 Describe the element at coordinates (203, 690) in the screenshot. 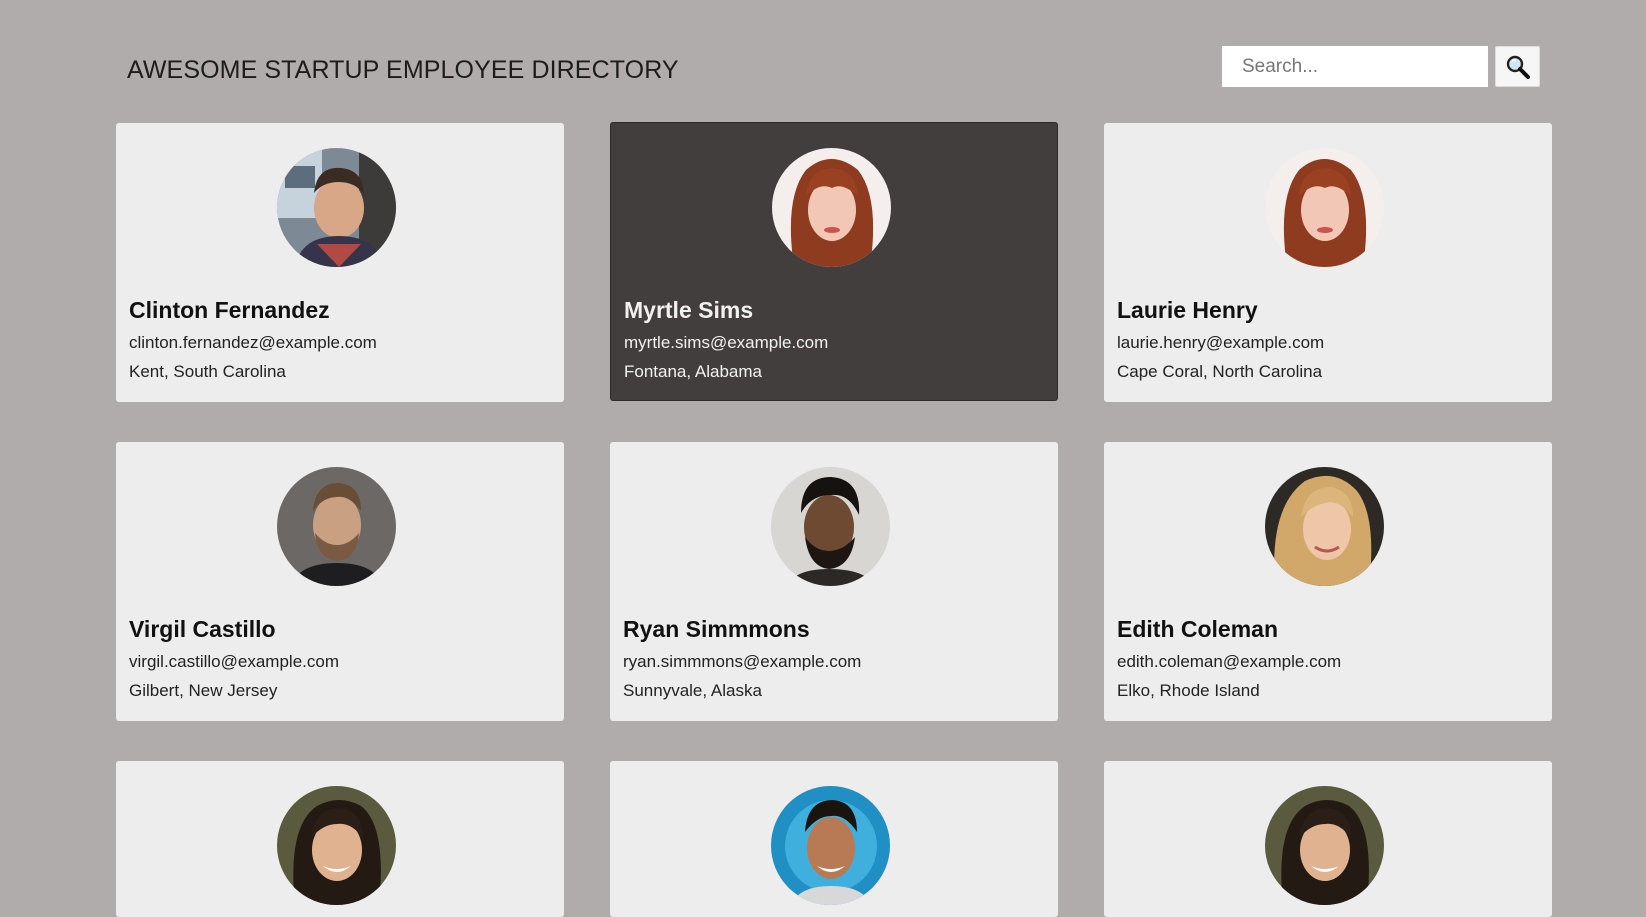

I see `employee-location: Gilbert, New Jersey` at that location.